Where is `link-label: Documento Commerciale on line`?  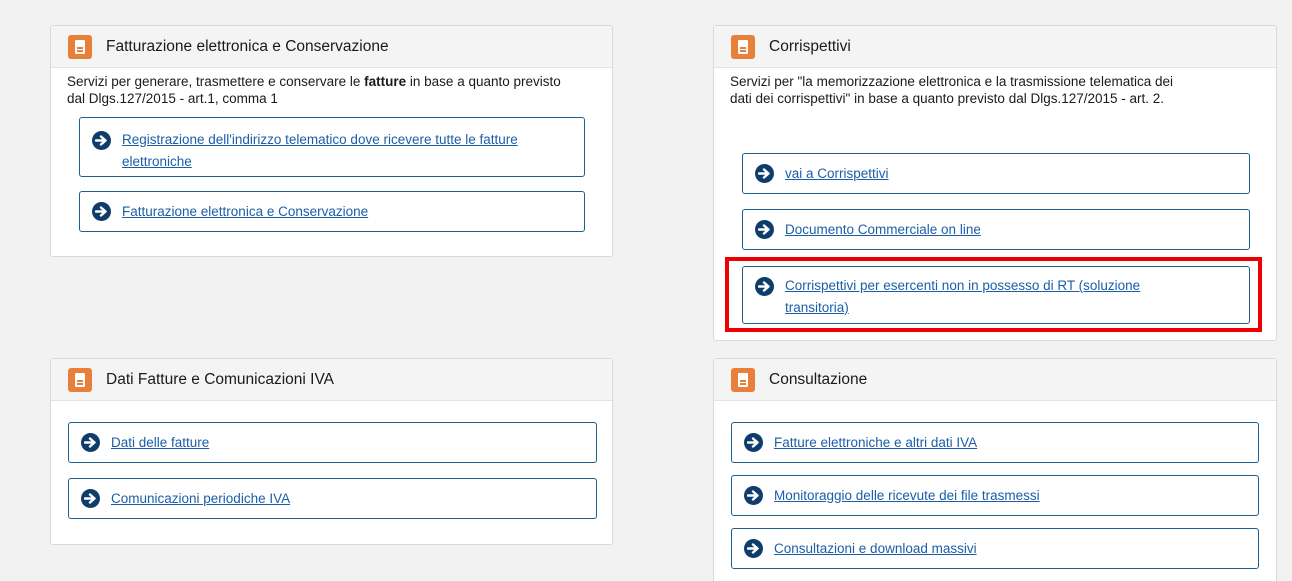
link-label: Documento Commerciale on line is located at coordinates (883, 230).